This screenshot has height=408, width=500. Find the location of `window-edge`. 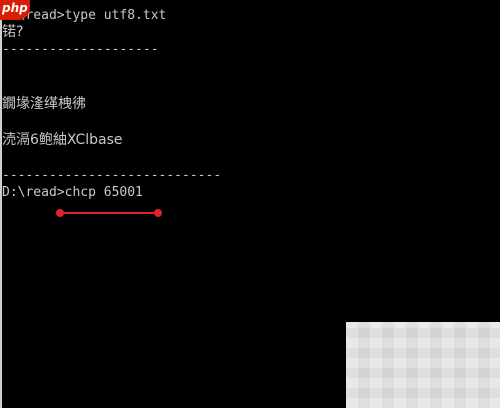

window-edge is located at coordinates (1, 204).